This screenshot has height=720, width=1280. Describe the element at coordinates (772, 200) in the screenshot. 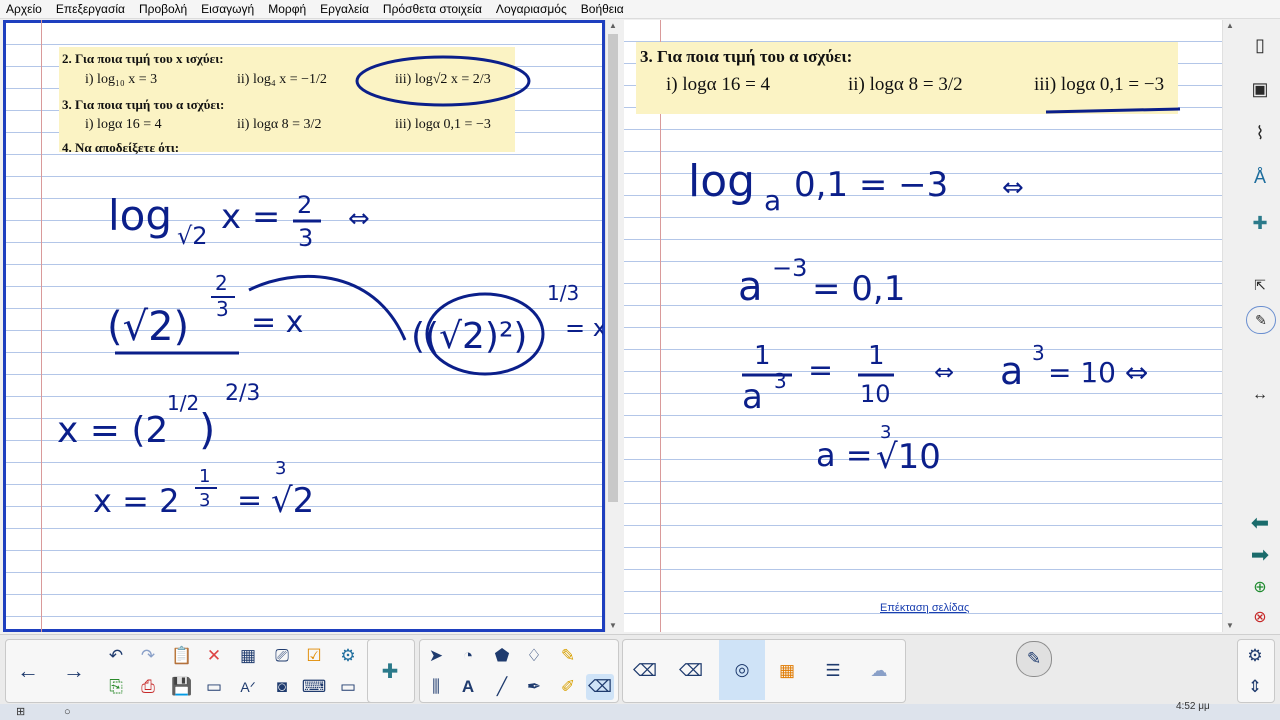

I see `hw-base-a: a` at that location.